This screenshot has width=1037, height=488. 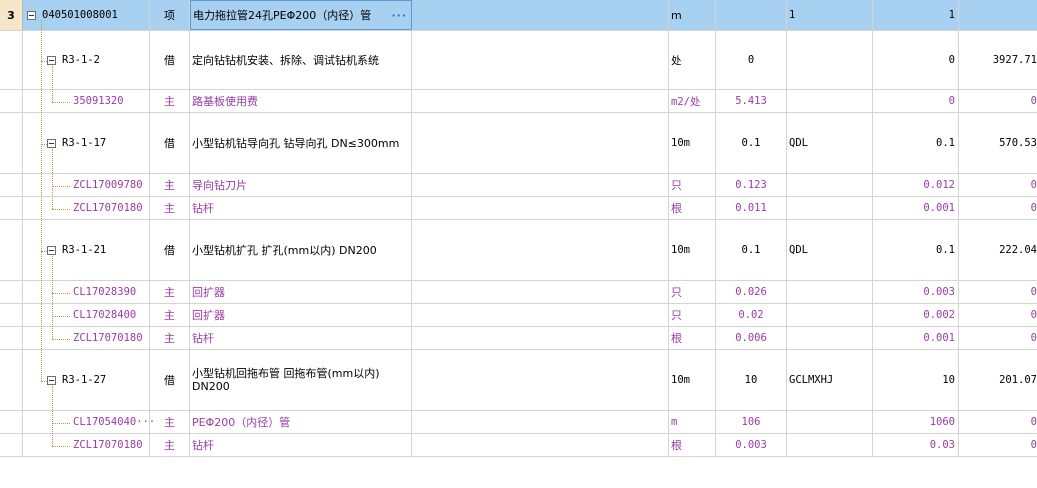 I want to click on price-cell: 201.07, so click(x=998, y=380).